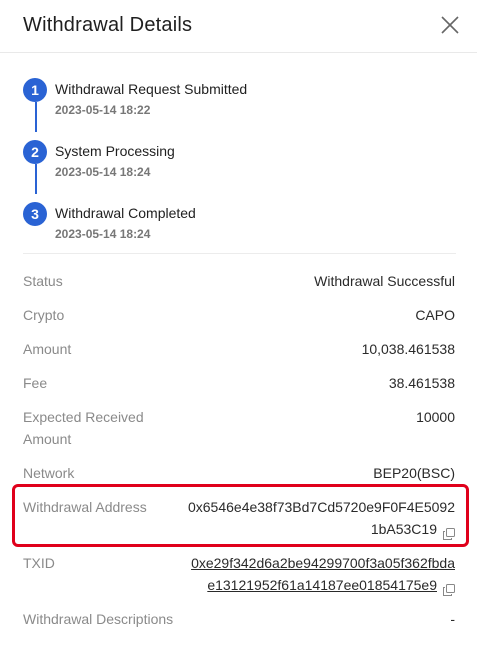 This screenshot has width=477, height=655. What do you see at coordinates (39, 563) in the screenshot?
I see `detail-key: TXID` at bounding box center [39, 563].